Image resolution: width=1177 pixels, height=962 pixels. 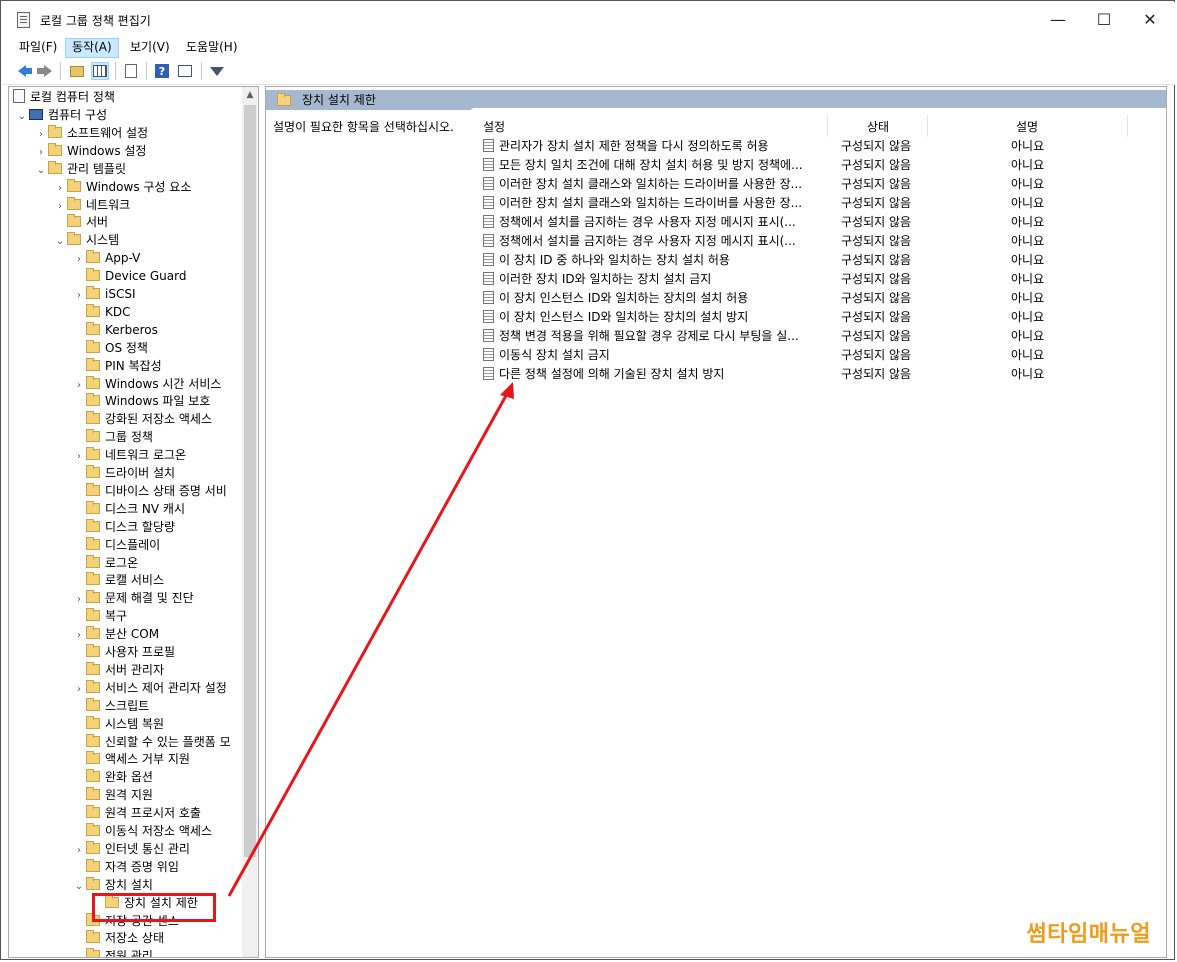 I want to click on annotation-arrow, so click(x=370, y=639).